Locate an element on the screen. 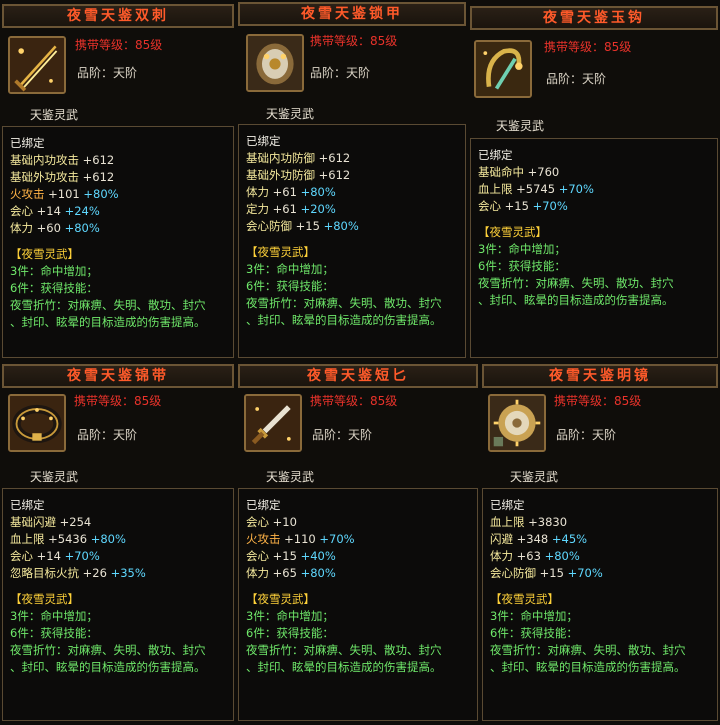  jade-hook-icon is located at coordinates (503, 69).